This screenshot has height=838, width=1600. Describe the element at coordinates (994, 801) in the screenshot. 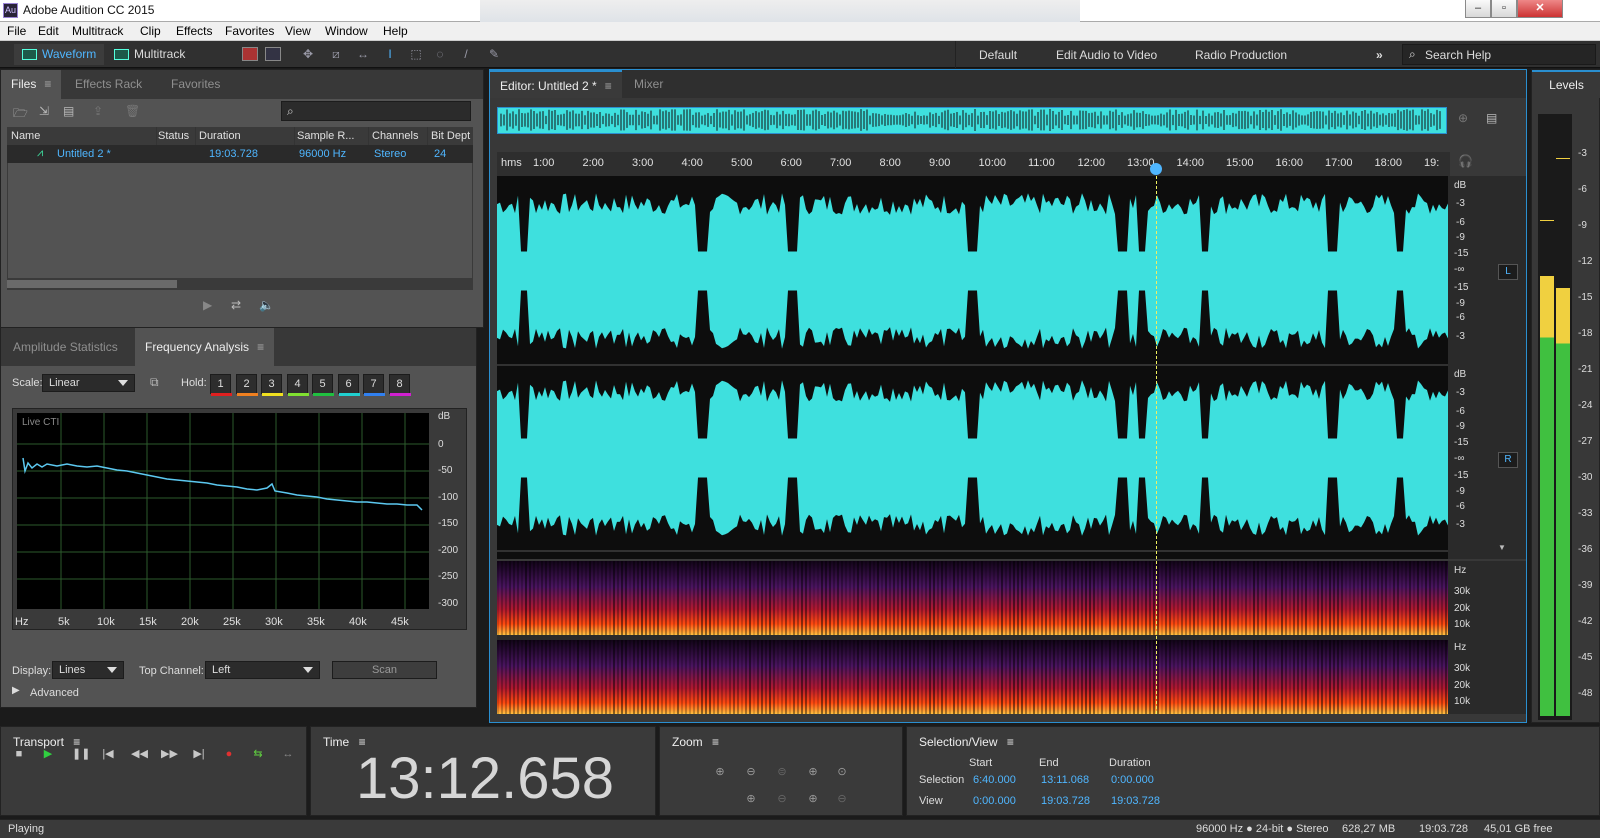

I see `view-start-field: 0:00.000` at that location.